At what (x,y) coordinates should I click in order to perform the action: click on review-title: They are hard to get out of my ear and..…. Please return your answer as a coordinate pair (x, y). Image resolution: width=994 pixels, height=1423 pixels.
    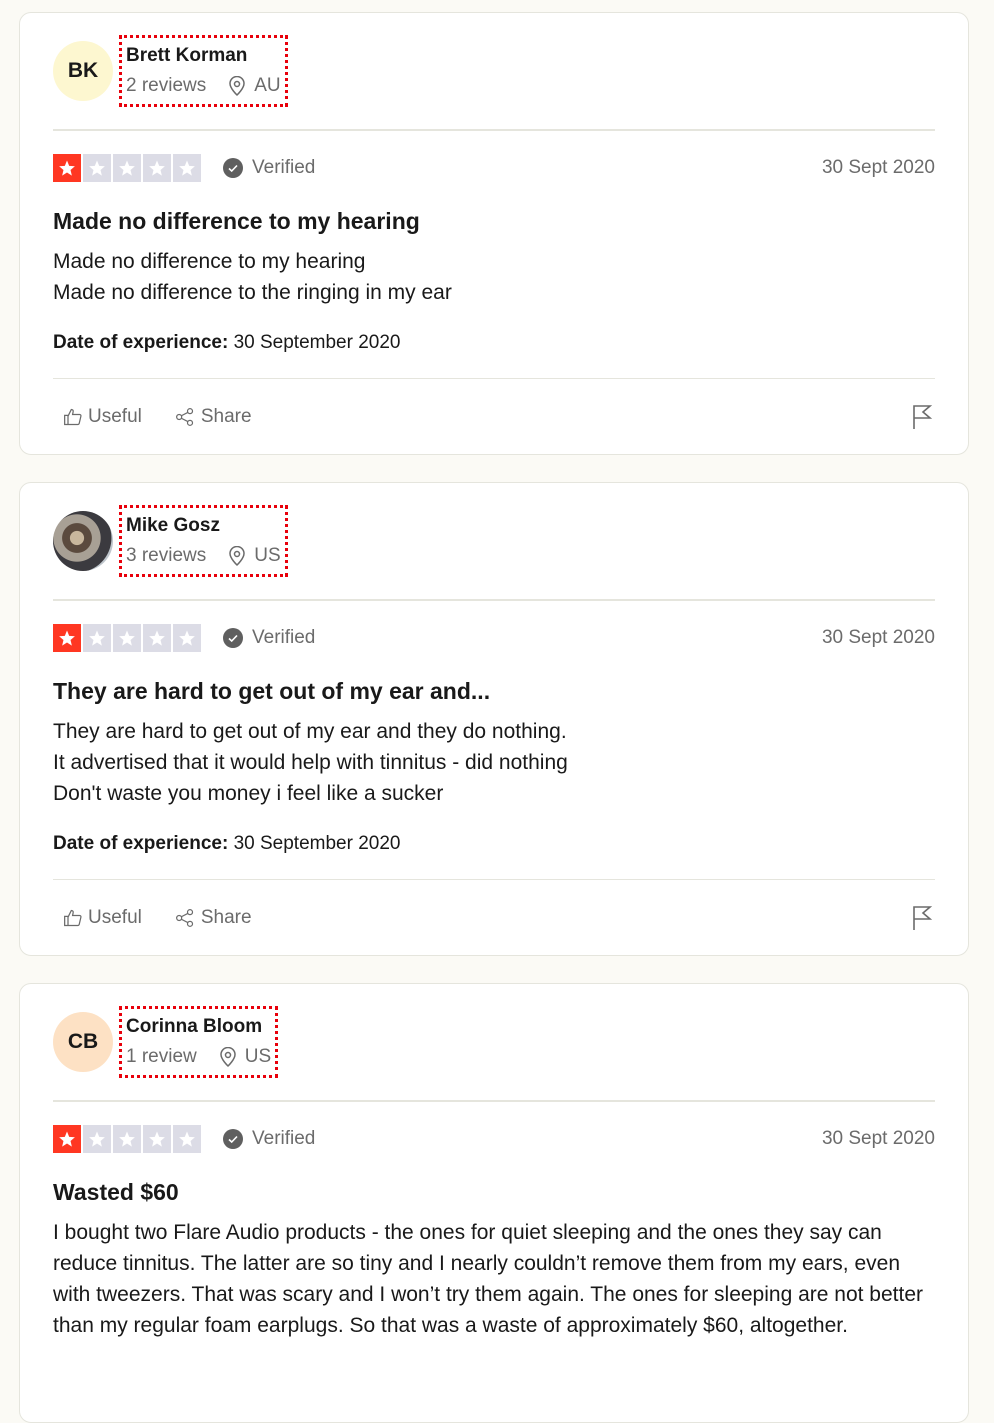
    Looking at the image, I should click on (494, 691).